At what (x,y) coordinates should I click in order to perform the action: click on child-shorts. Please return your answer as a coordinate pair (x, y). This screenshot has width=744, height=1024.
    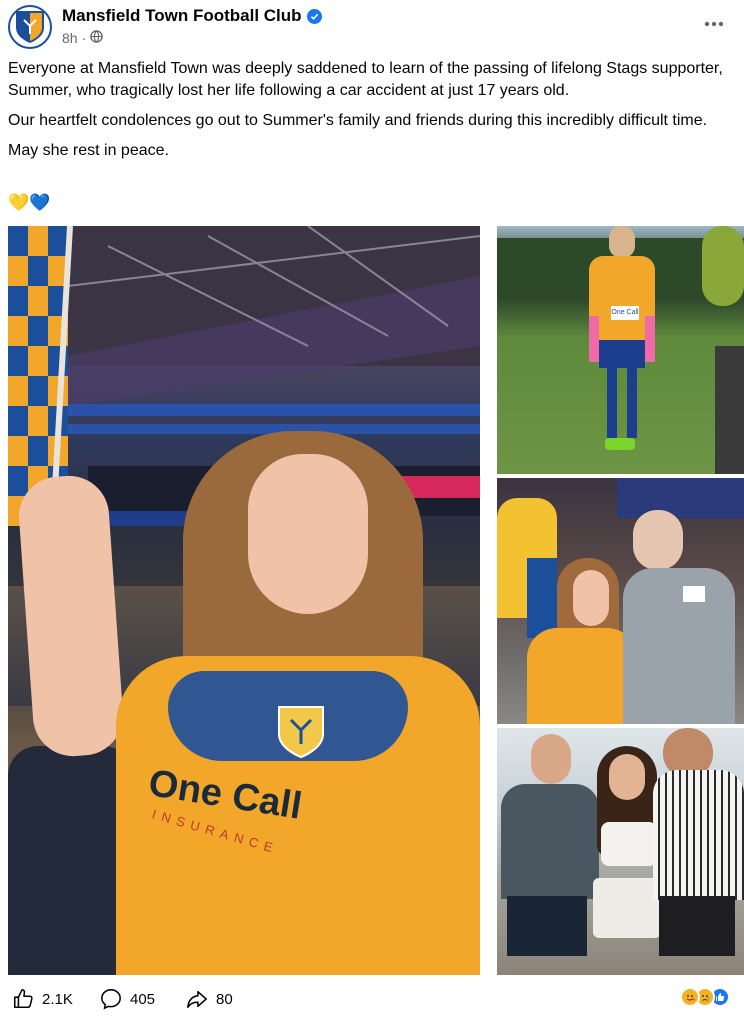
    Looking at the image, I should click on (622, 354).